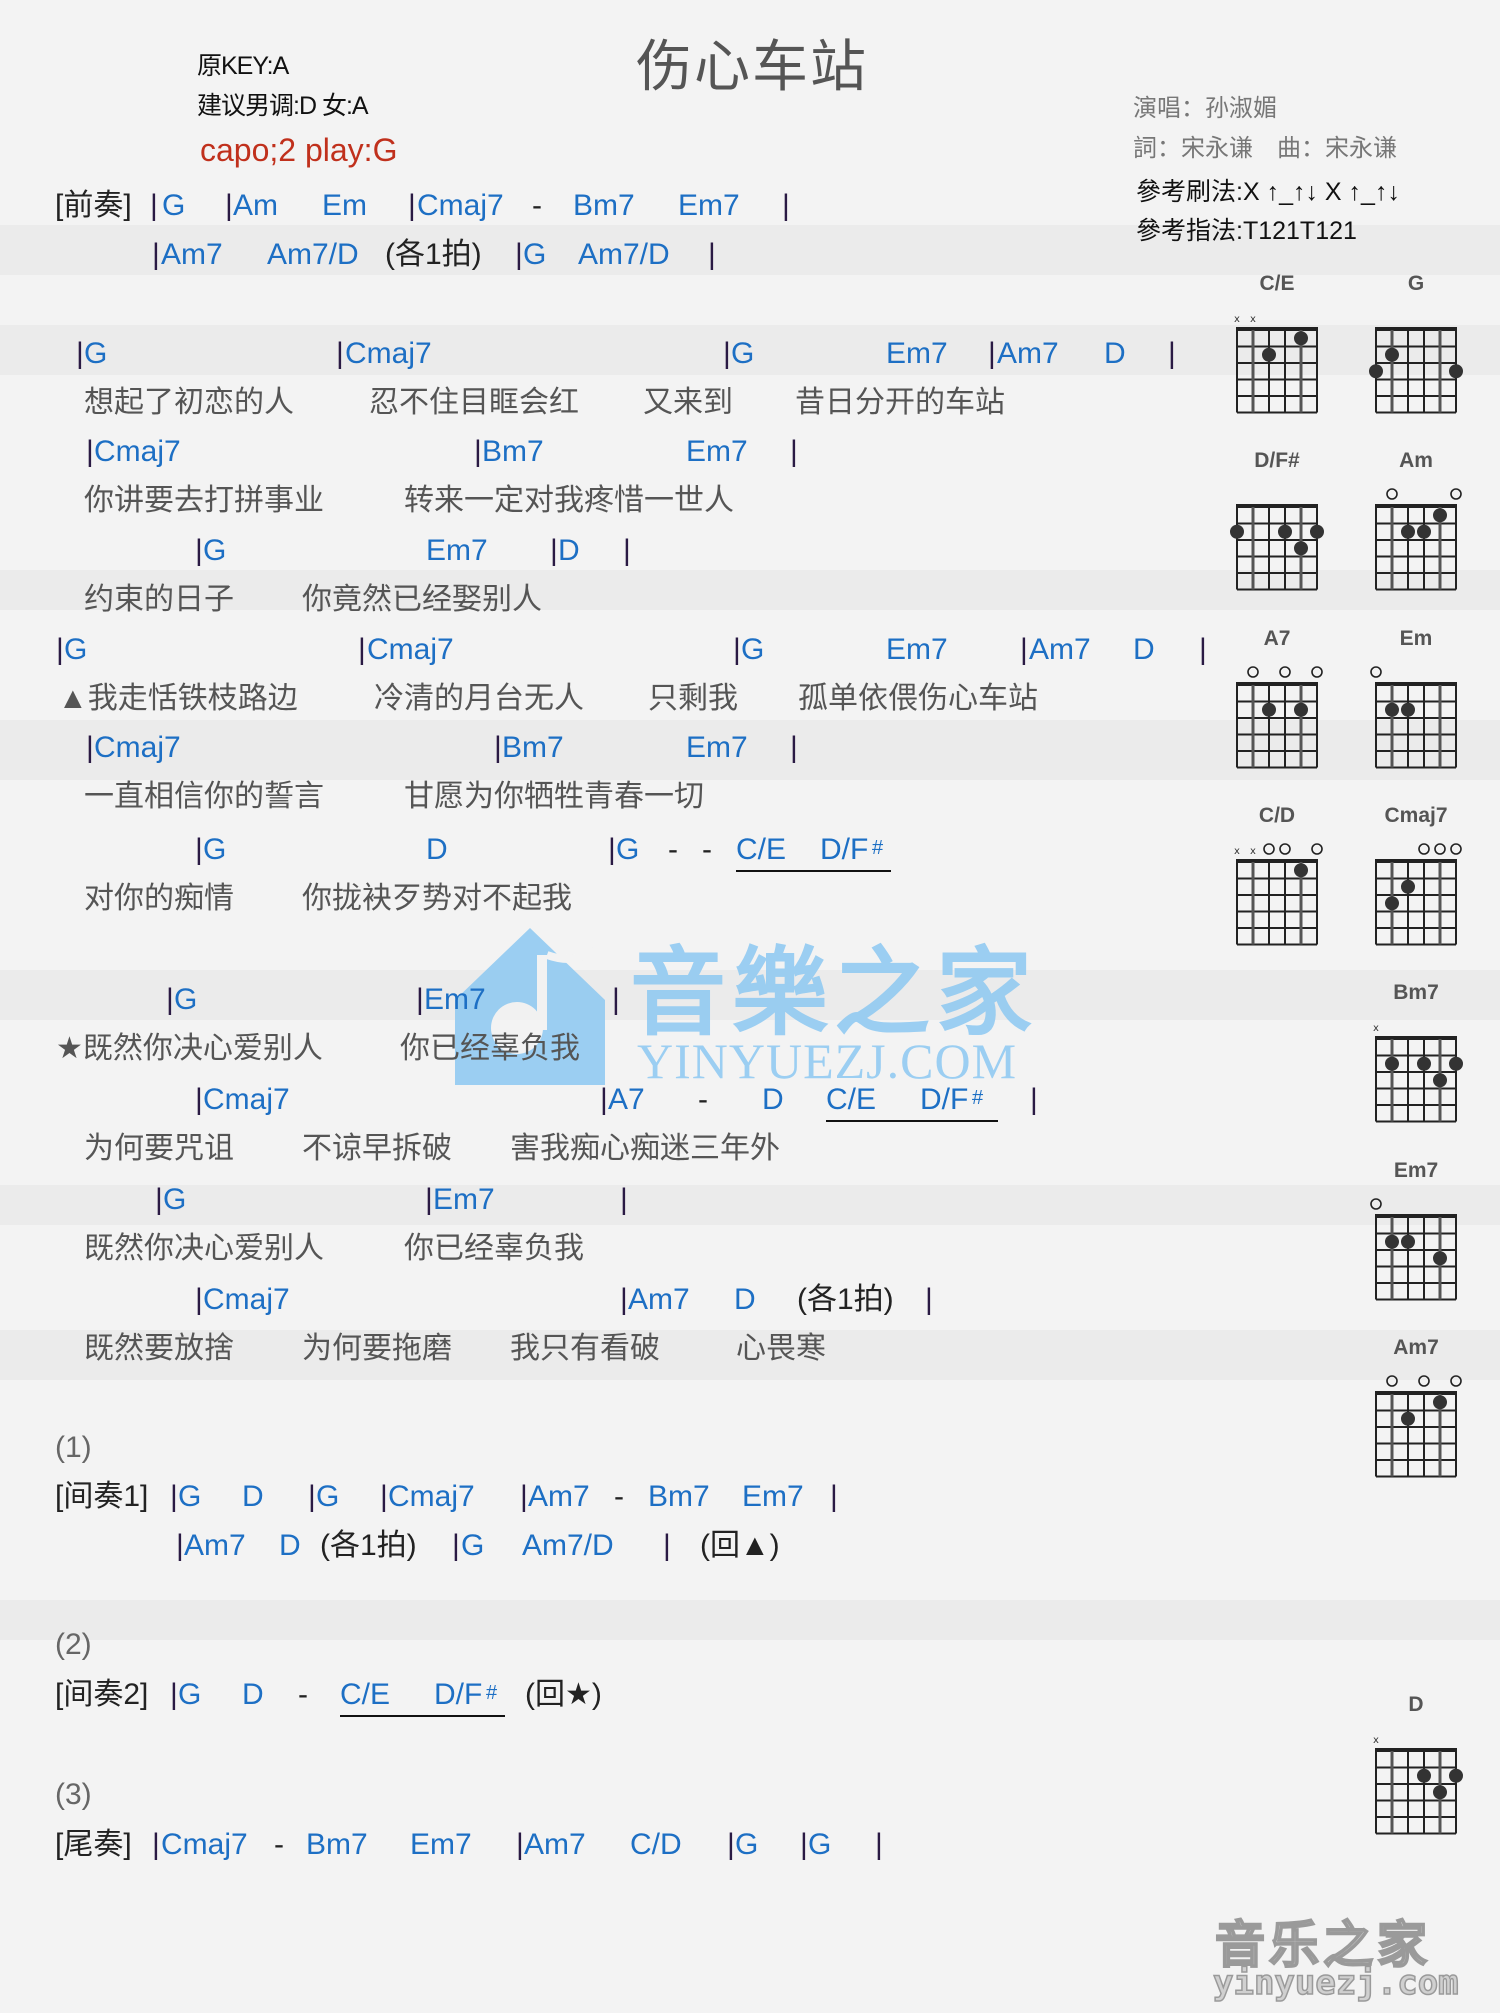 The width and height of the screenshot is (1500, 2013). What do you see at coordinates (1277, 638) in the screenshot?
I see `chord-diagram-name: A7` at bounding box center [1277, 638].